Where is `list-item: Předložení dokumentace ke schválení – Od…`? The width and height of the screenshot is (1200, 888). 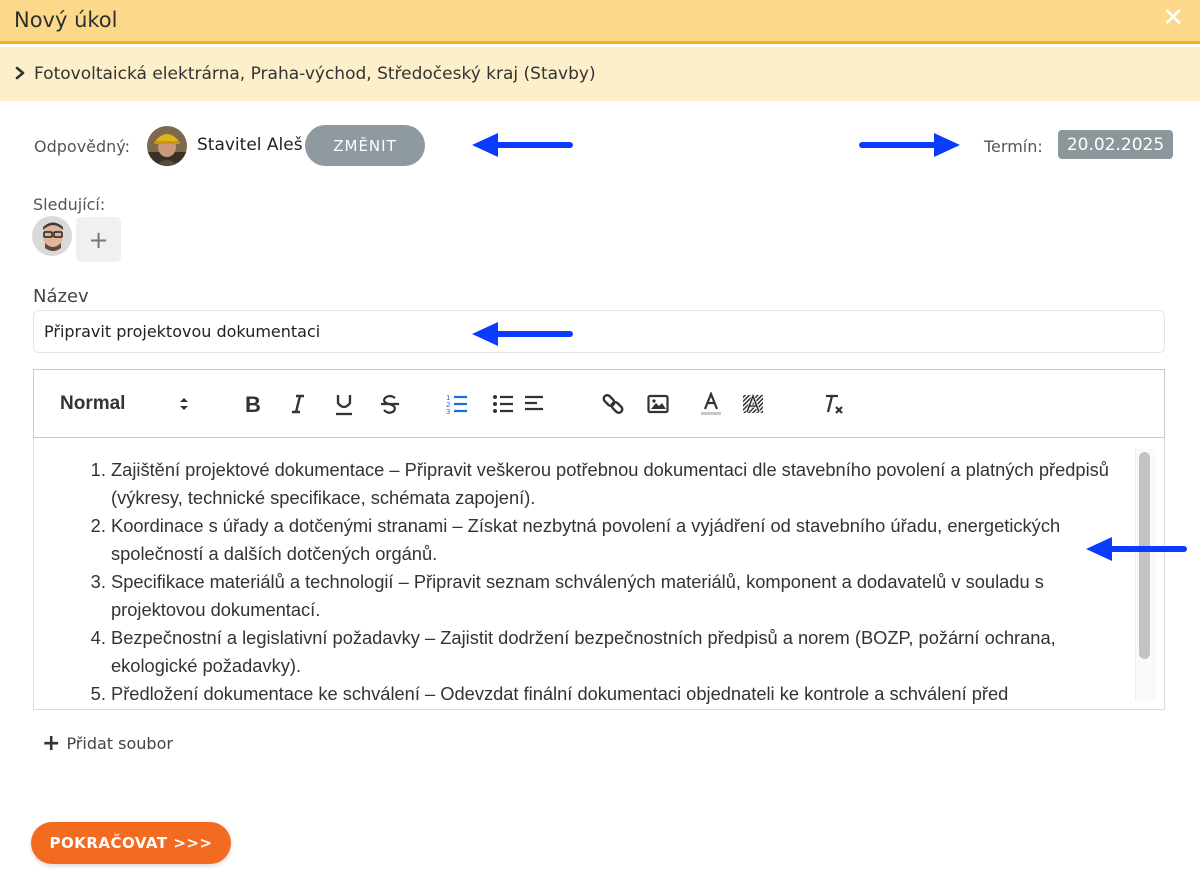
list-item: Předložení dokumentace ke schválení – Od… is located at coordinates (617, 694).